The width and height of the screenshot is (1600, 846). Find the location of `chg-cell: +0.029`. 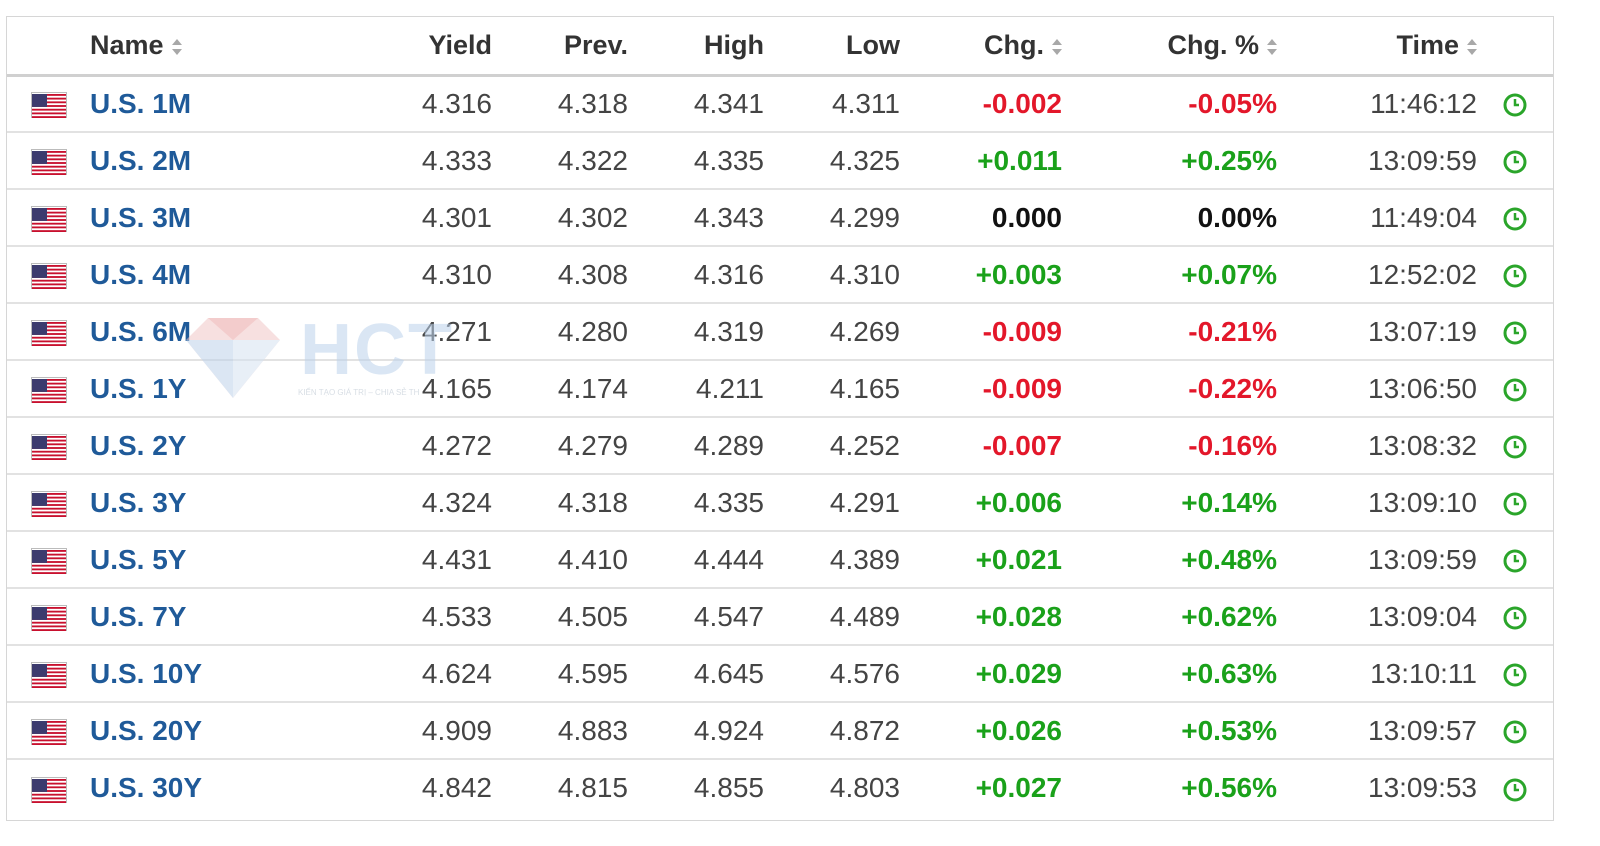

chg-cell: +0.029 is located at coordinates (981, 673).